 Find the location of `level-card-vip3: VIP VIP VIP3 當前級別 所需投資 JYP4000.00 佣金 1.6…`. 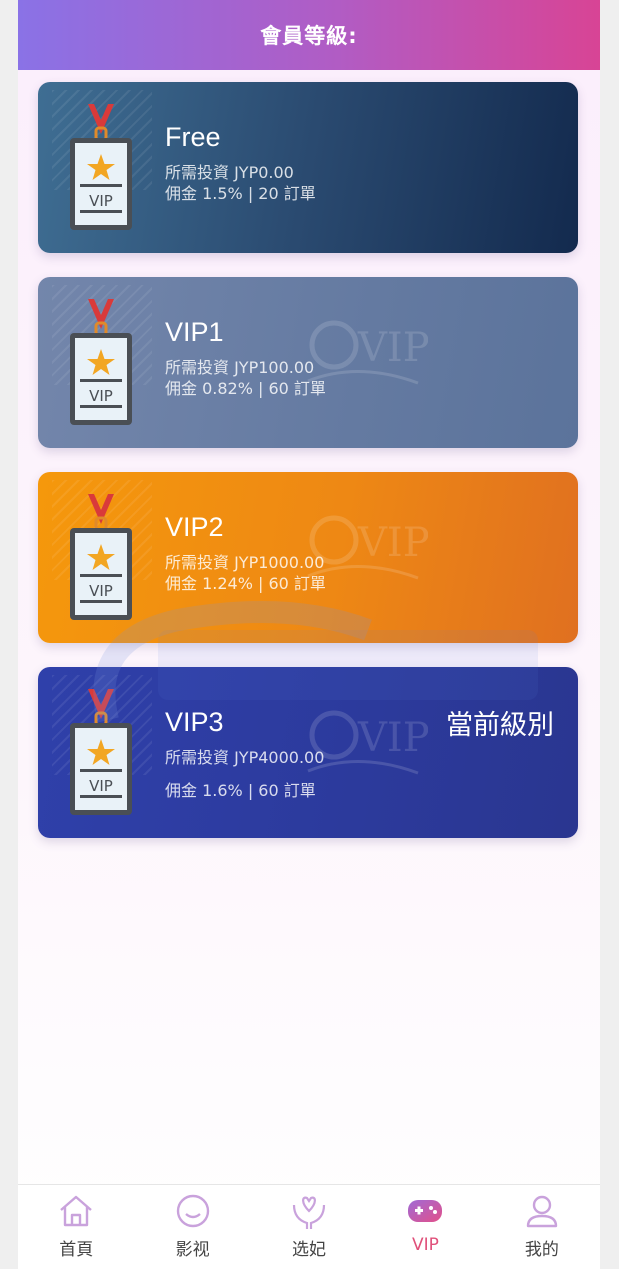

level-card-vip3: VIP VIP VIP3 當前級別 所需投資 JYP4000.00 佣金 1.6… is located at coordinates (308, 752).